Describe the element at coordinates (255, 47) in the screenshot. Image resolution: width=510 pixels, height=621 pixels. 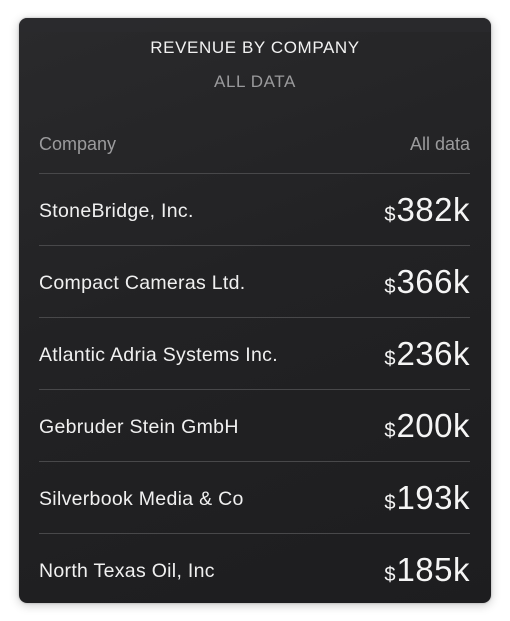
I see `widget-title: REVENUE BY COMPANY` at that location.